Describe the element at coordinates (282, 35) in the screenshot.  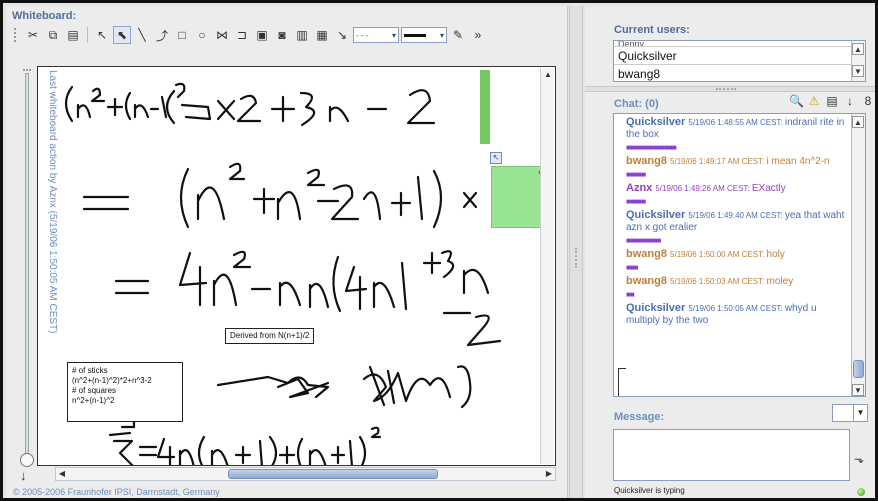
I see `text-icon: ◙` at that location.